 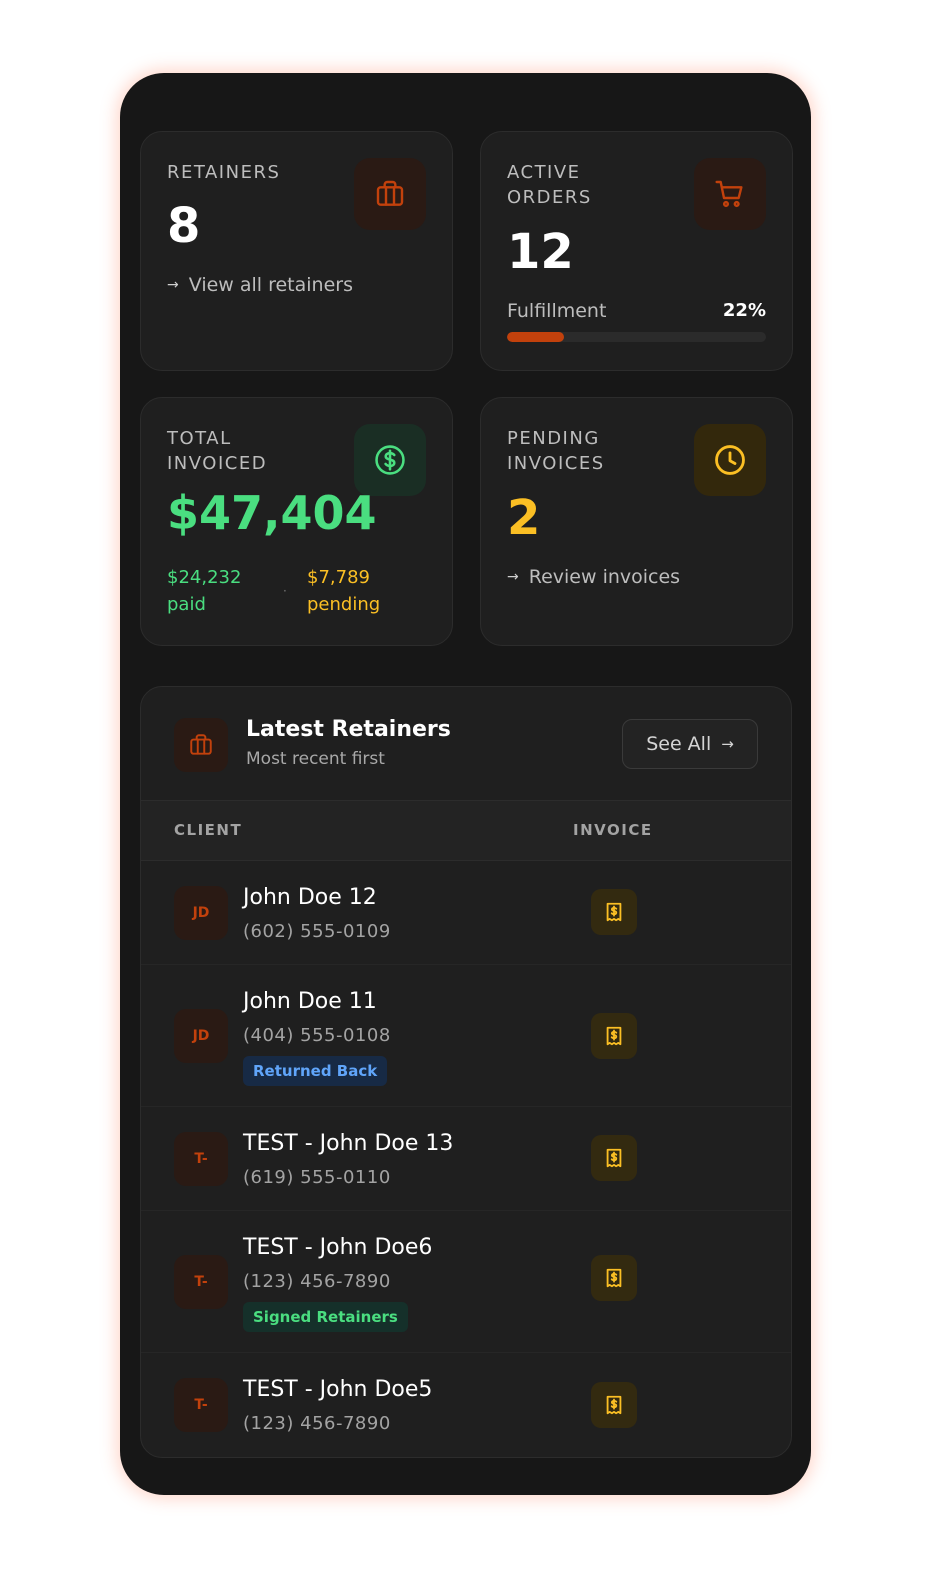 What do you see at coordinates (310, 1001) in the screenshot?
I see `client-name: John Doe 11` at bounding box center [310, 1001].